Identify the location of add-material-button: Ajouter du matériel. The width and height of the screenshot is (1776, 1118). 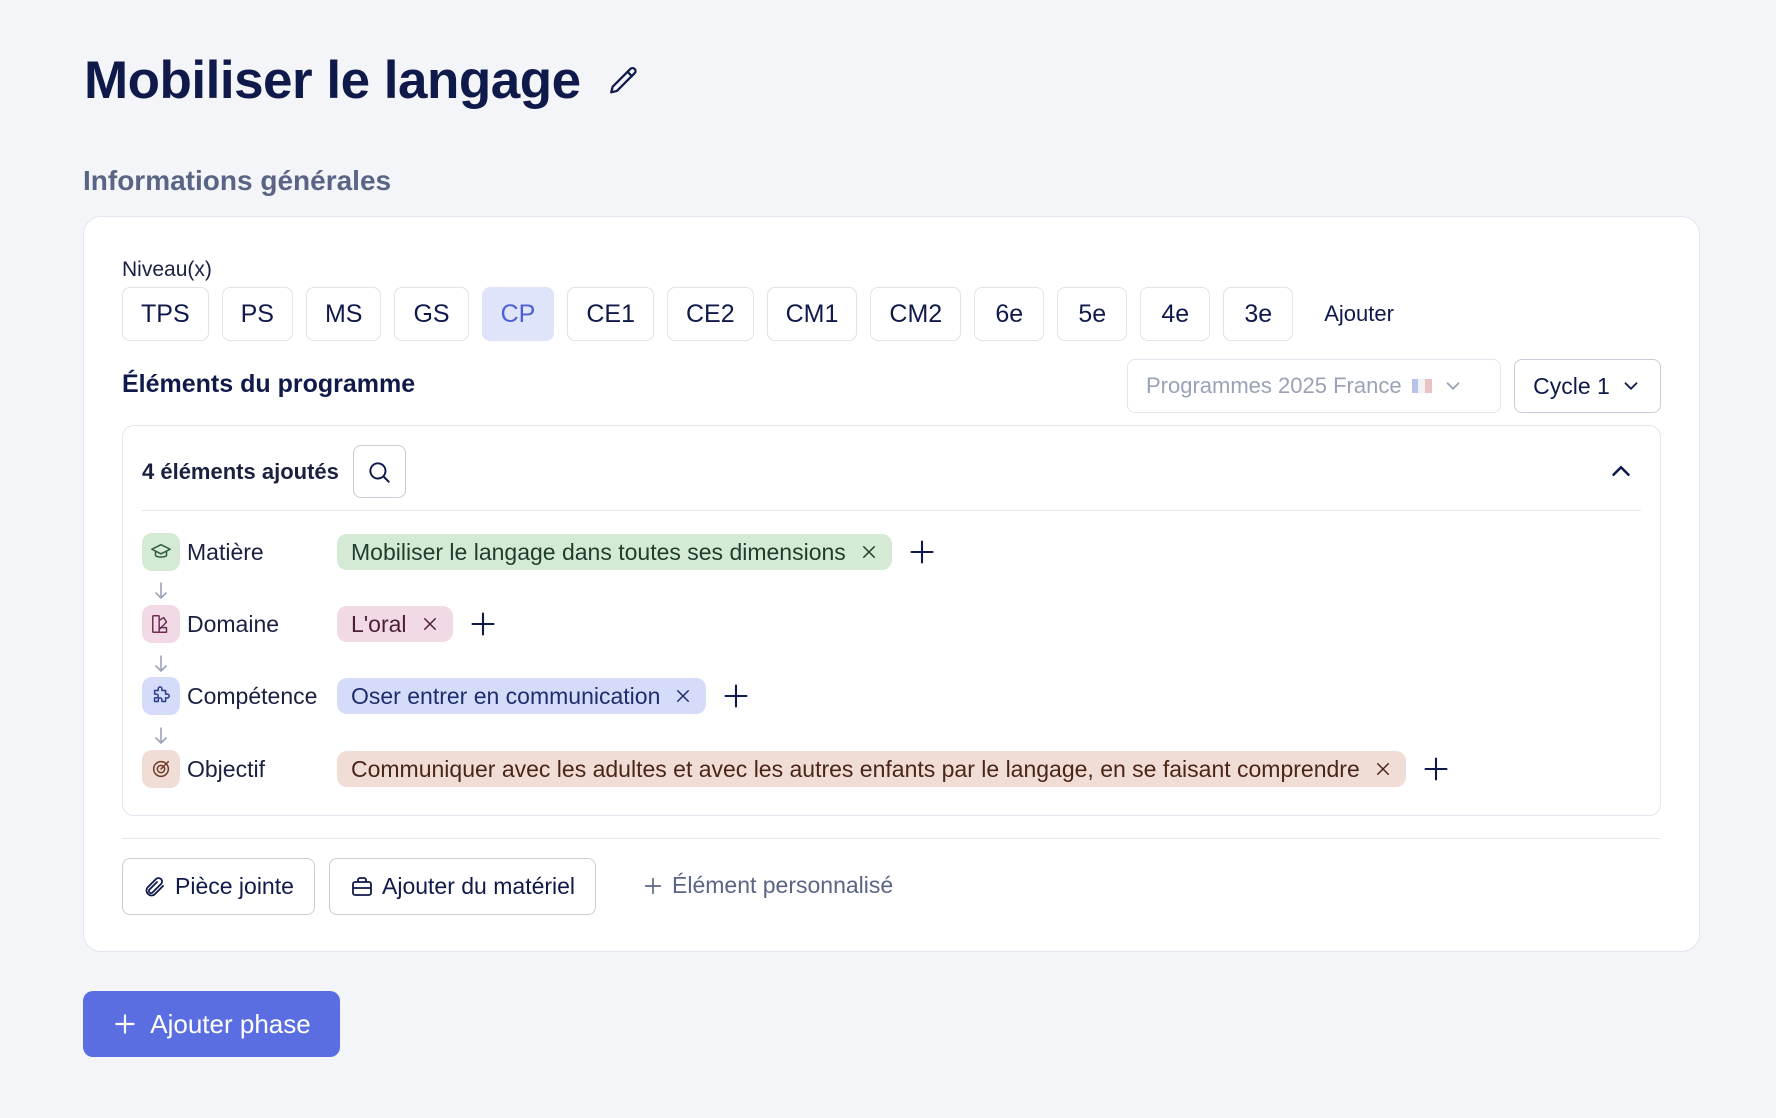
(463, 886).